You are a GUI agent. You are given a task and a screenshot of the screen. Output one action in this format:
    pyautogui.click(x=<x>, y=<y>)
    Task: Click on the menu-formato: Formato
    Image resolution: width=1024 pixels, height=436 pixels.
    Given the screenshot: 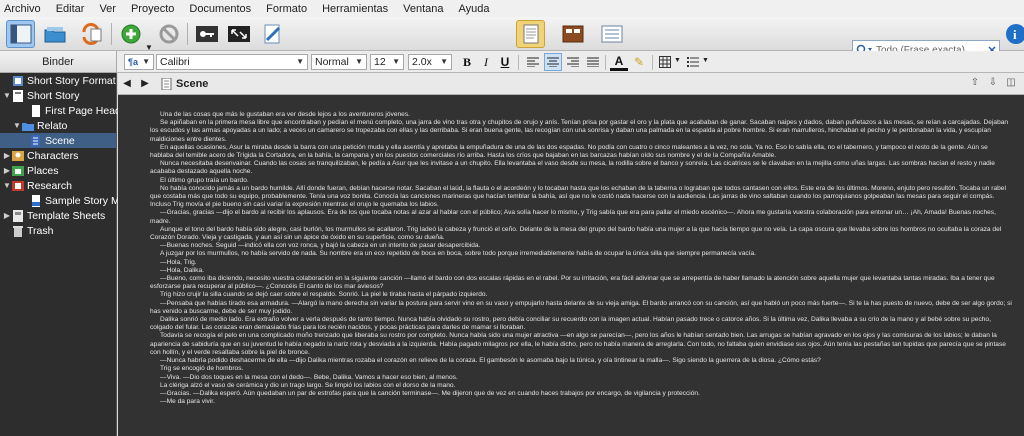 What is the action you would take?
    pyautogui.click(x=286, y=9)
    